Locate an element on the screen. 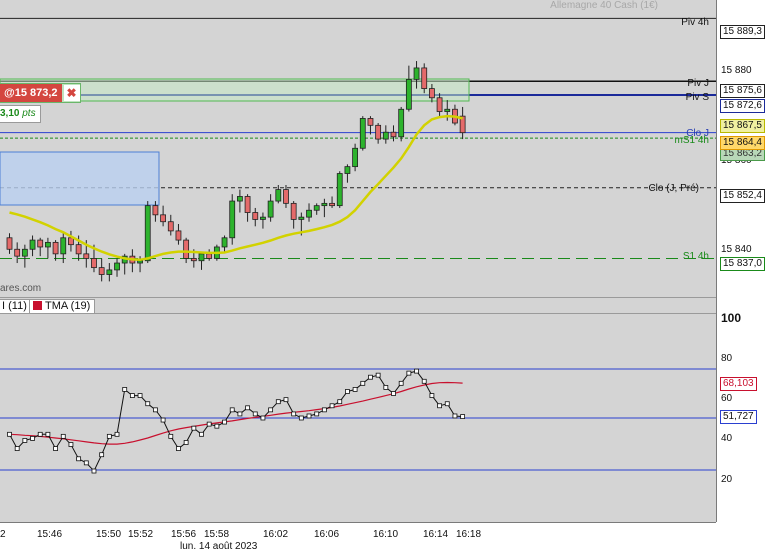 The height and width of the screenshot is (551, 765). legend-oscillator: I (11) is located at coordinates (16, 306).